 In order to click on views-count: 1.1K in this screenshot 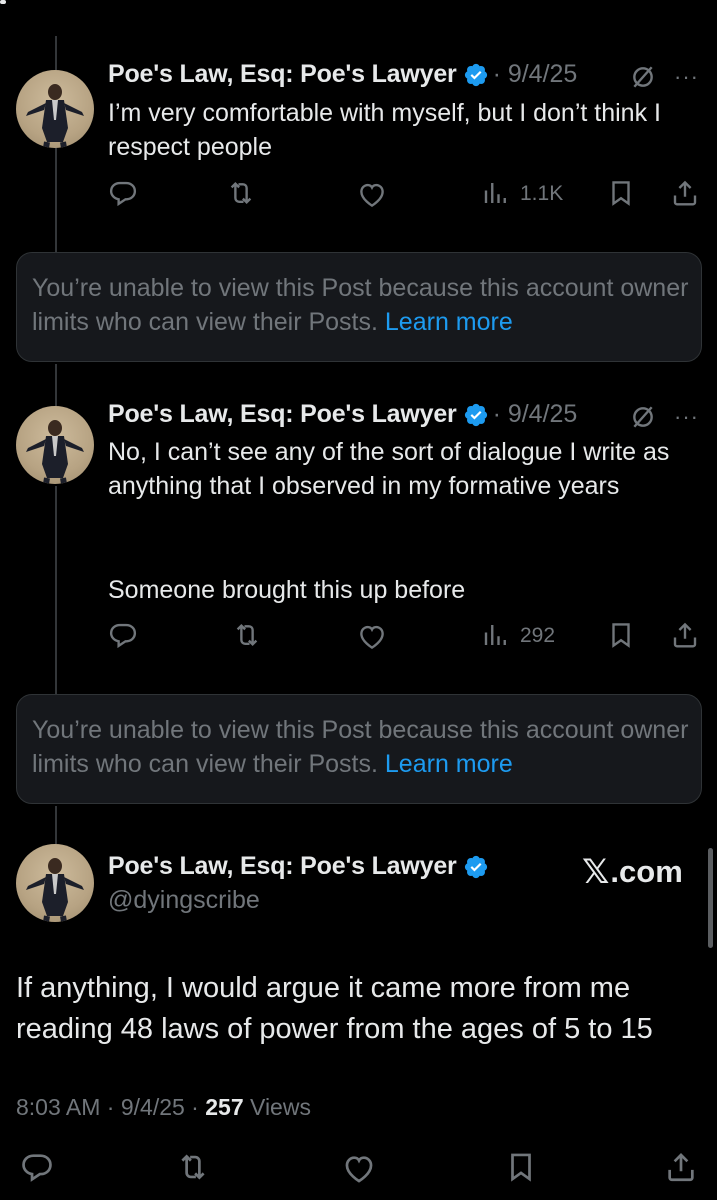, I will do `click(541, 194)`.